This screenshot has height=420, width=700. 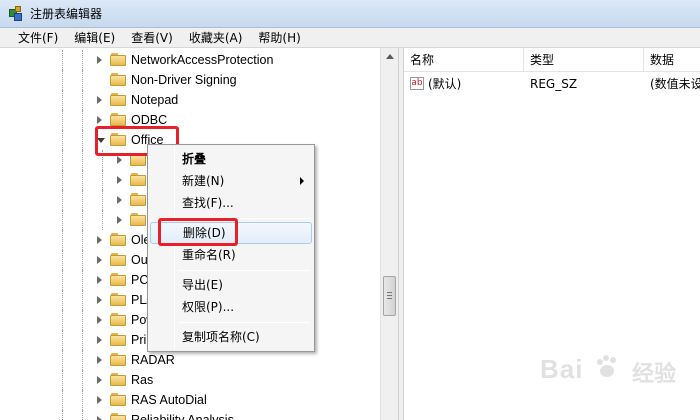 I want to click on submenu-arrow-icon, so click(x=302, y=181).